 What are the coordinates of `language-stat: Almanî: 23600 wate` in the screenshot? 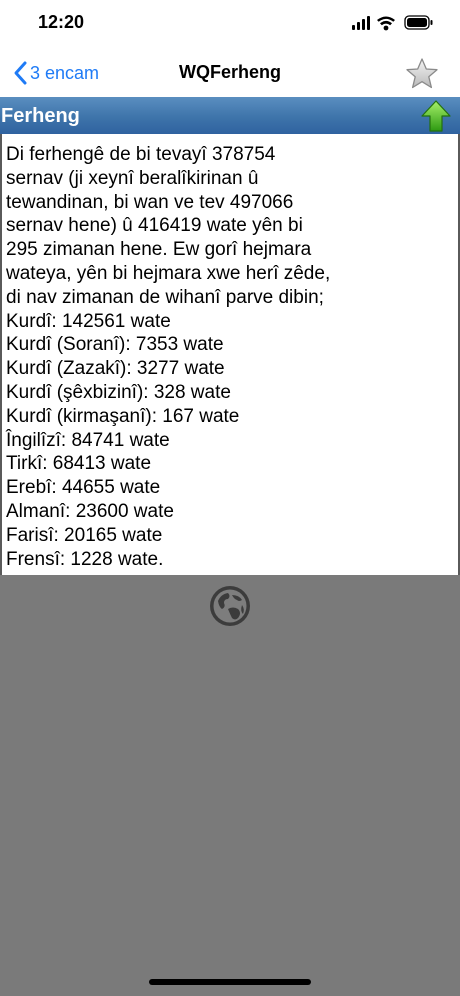 It's located at (90, 511).